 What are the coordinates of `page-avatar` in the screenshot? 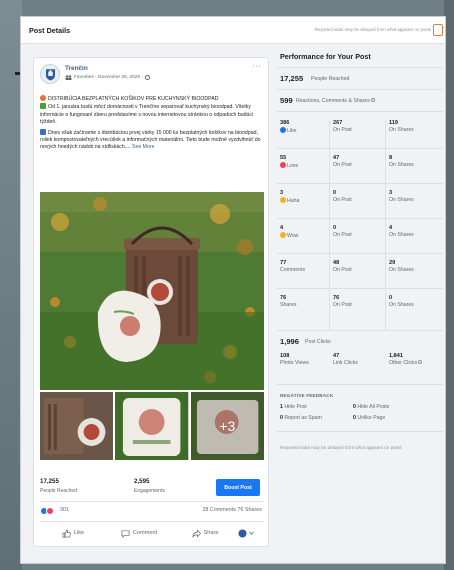 It's located at (50, 74).